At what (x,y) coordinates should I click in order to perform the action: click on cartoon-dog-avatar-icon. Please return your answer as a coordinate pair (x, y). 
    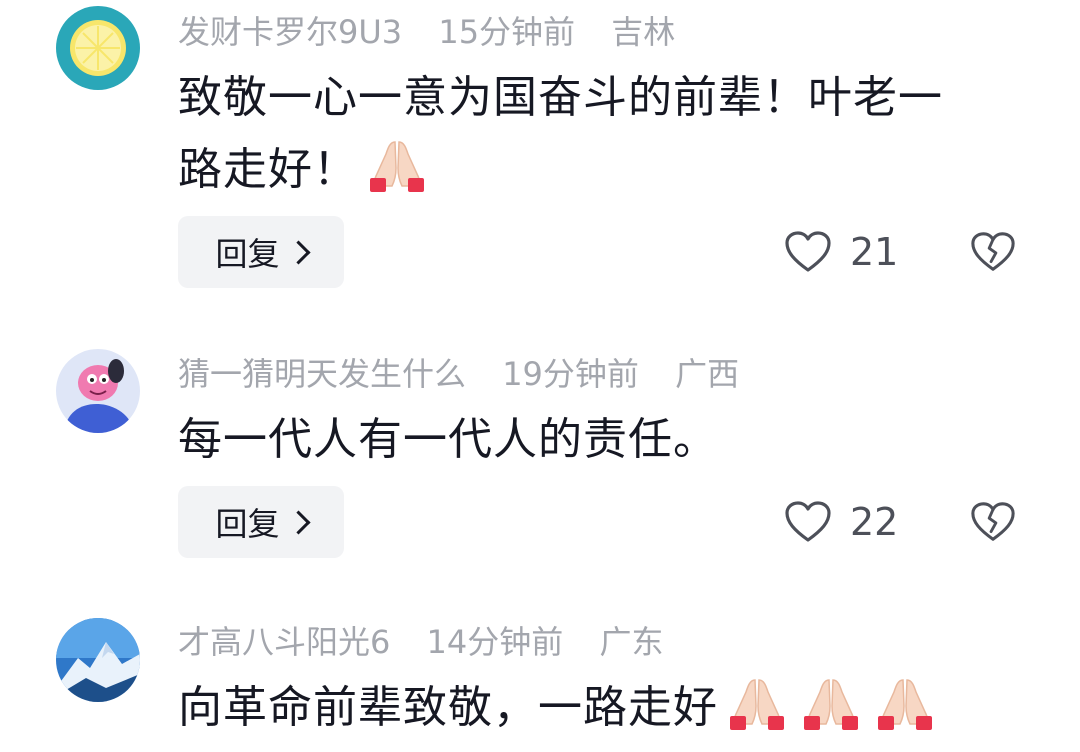
    Looking at the image, I should click on (98, 391).